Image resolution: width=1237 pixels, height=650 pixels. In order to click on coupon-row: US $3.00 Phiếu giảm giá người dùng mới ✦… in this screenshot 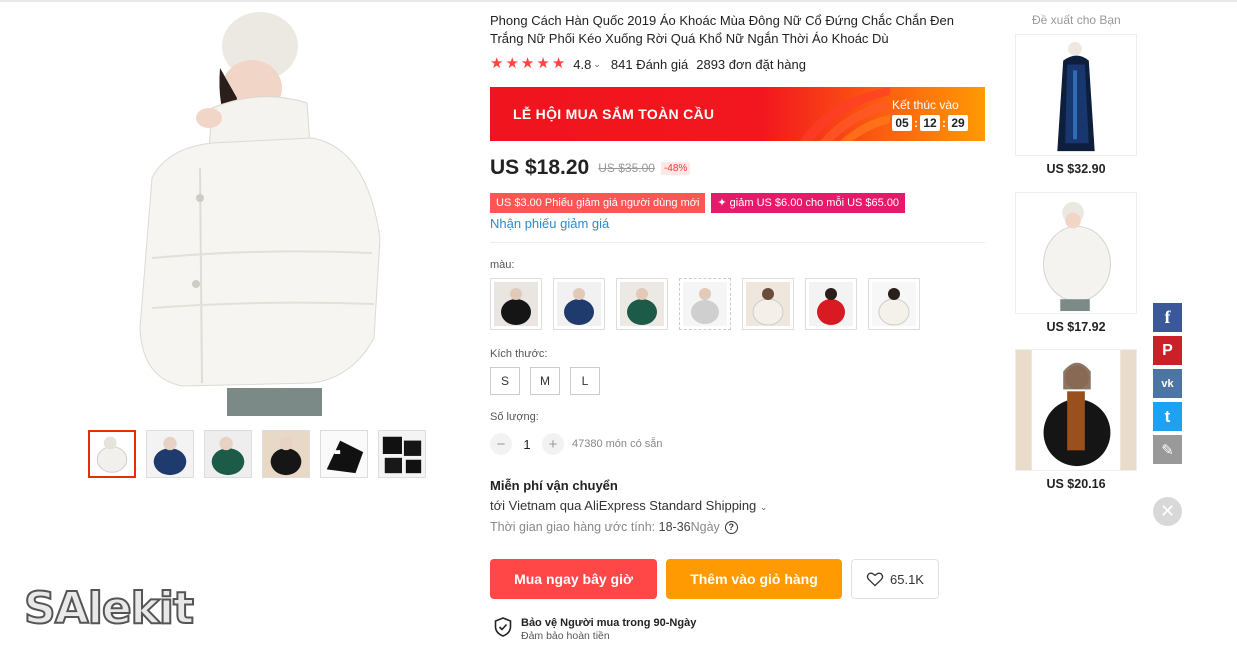, I will do `click(698, 203)`.